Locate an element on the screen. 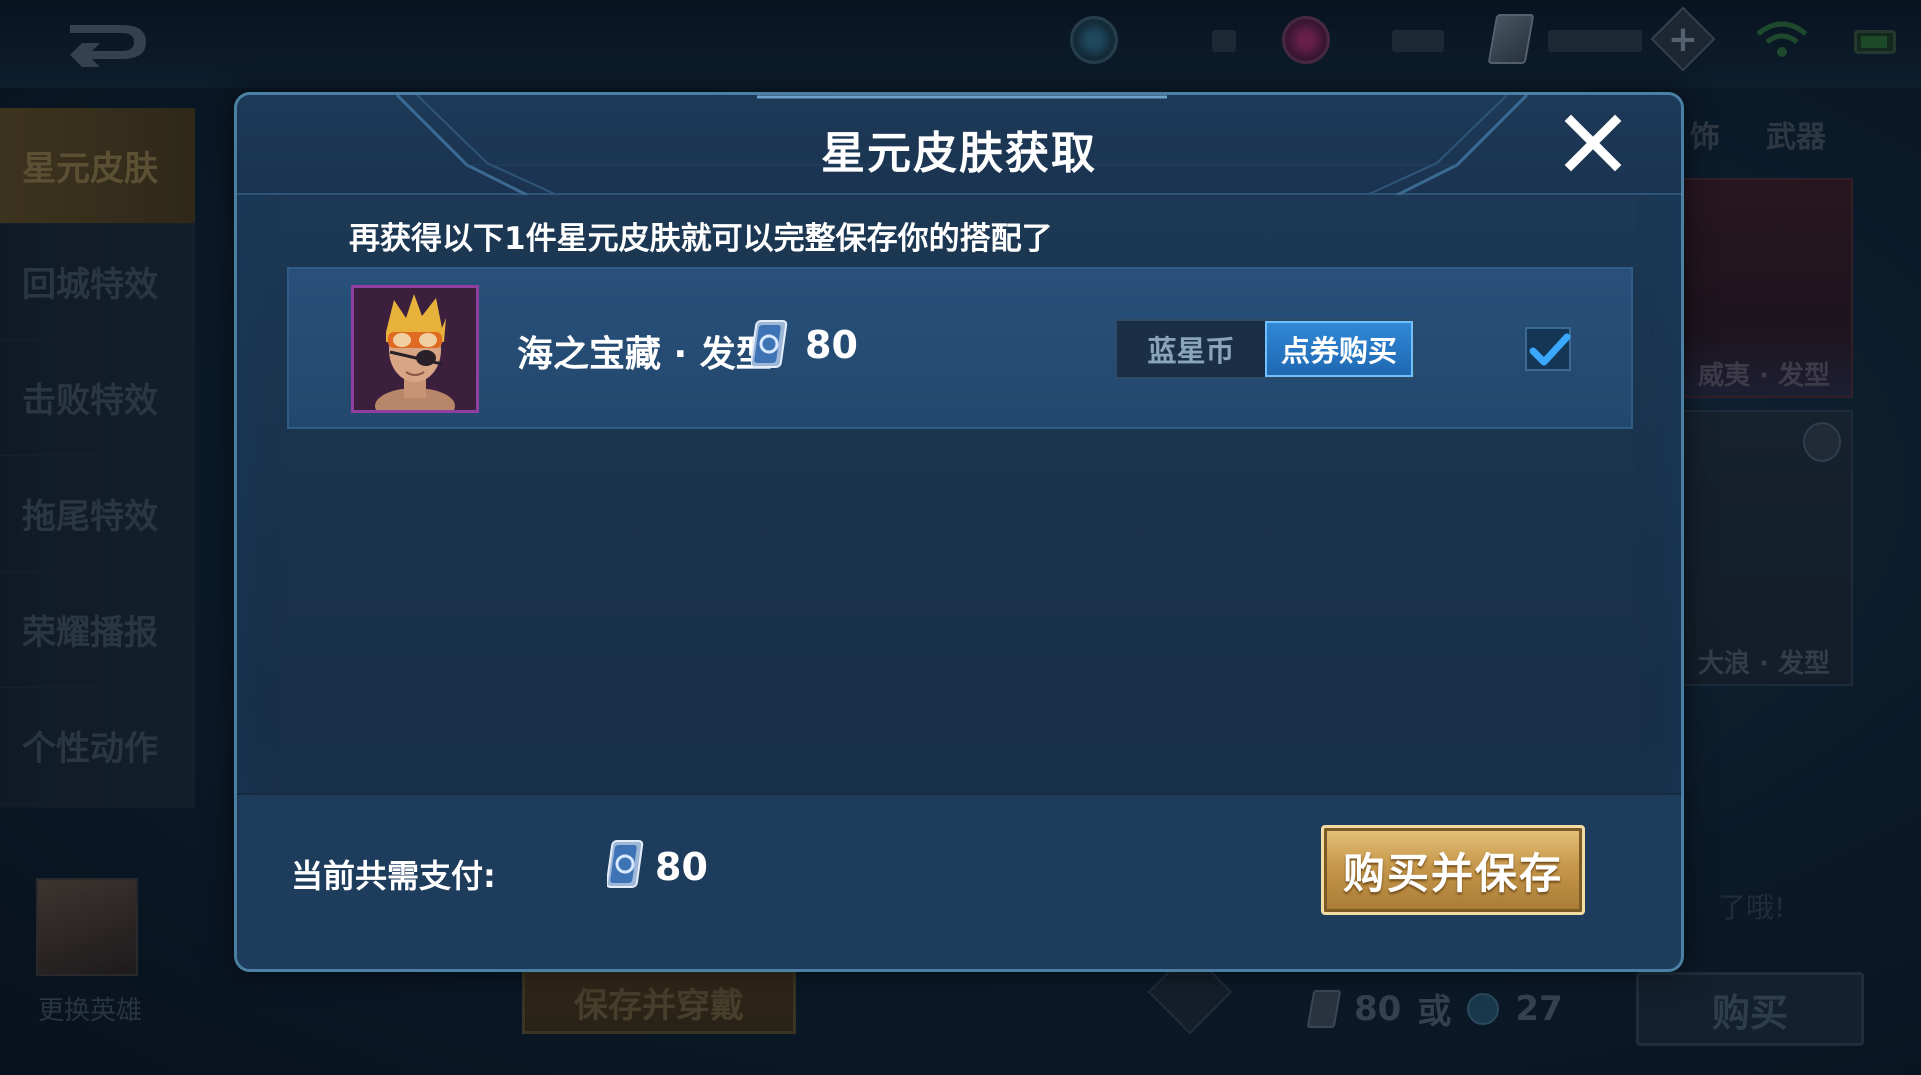 This screenshot has height=1075, width=1921. buy-and-save-button: 购买并保存 is located at coordinates (1453, 870).